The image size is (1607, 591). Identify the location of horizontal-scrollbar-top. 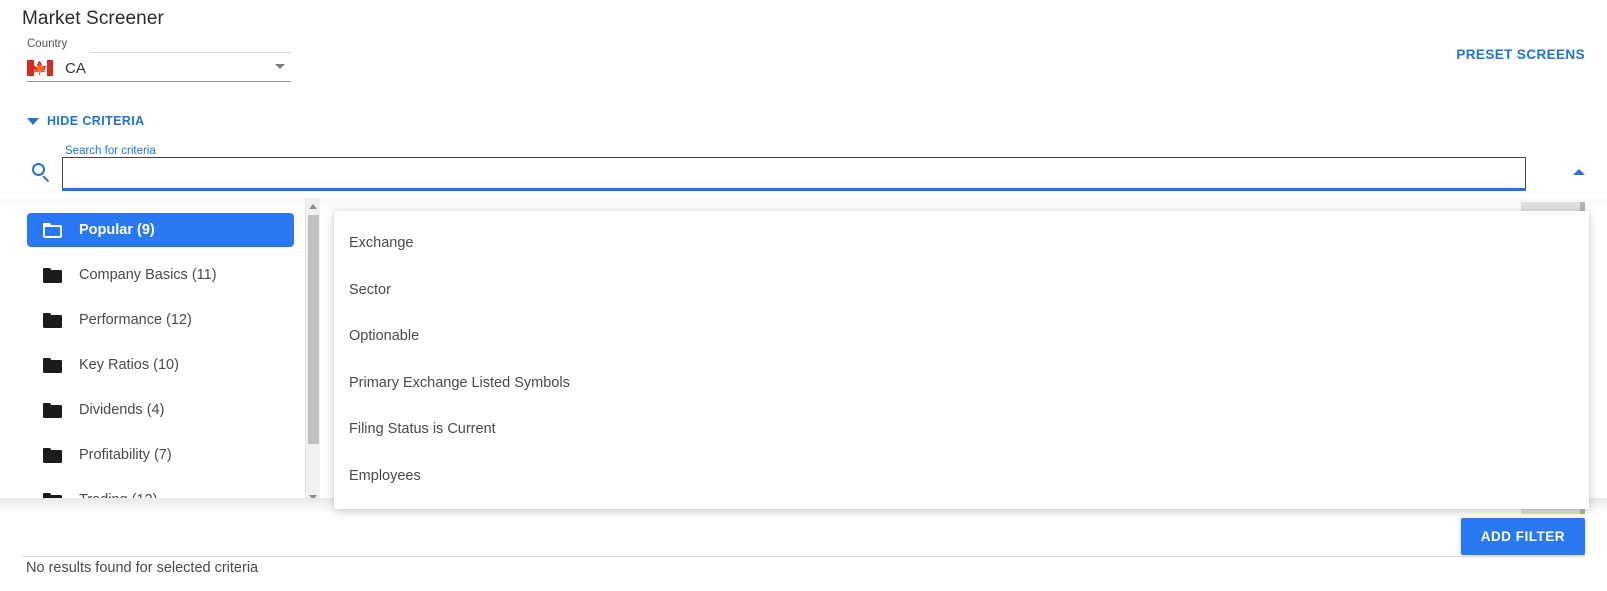
(1553, 206).